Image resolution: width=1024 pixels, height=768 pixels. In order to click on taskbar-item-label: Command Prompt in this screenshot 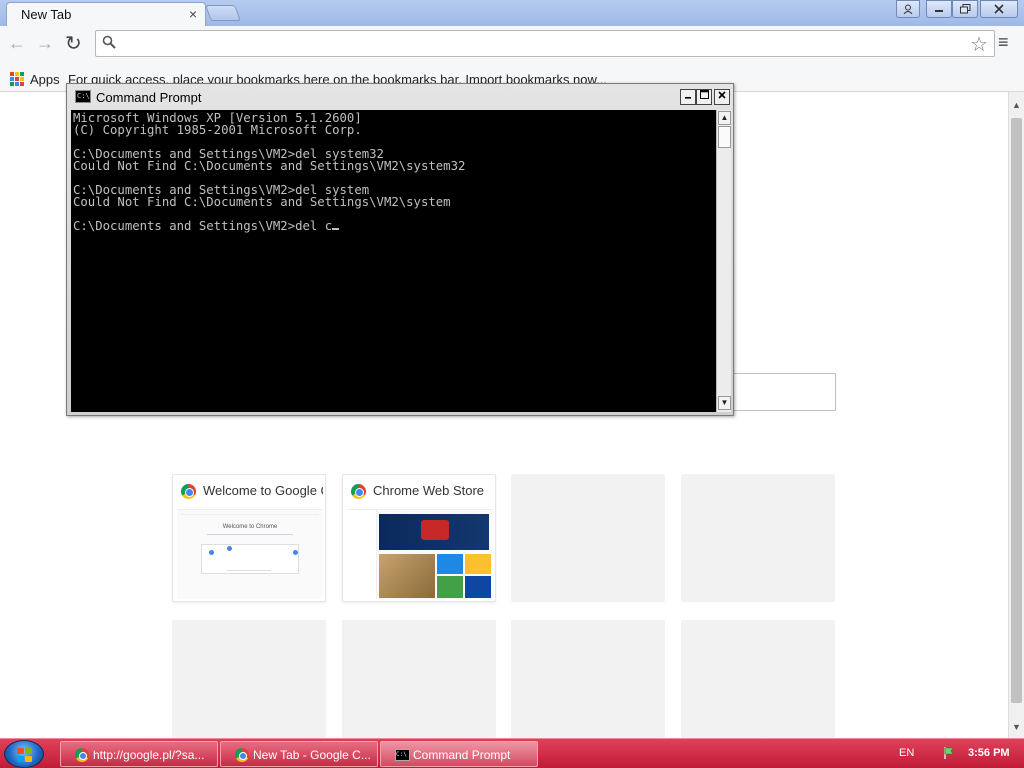, I will do `click(462, 755)`.